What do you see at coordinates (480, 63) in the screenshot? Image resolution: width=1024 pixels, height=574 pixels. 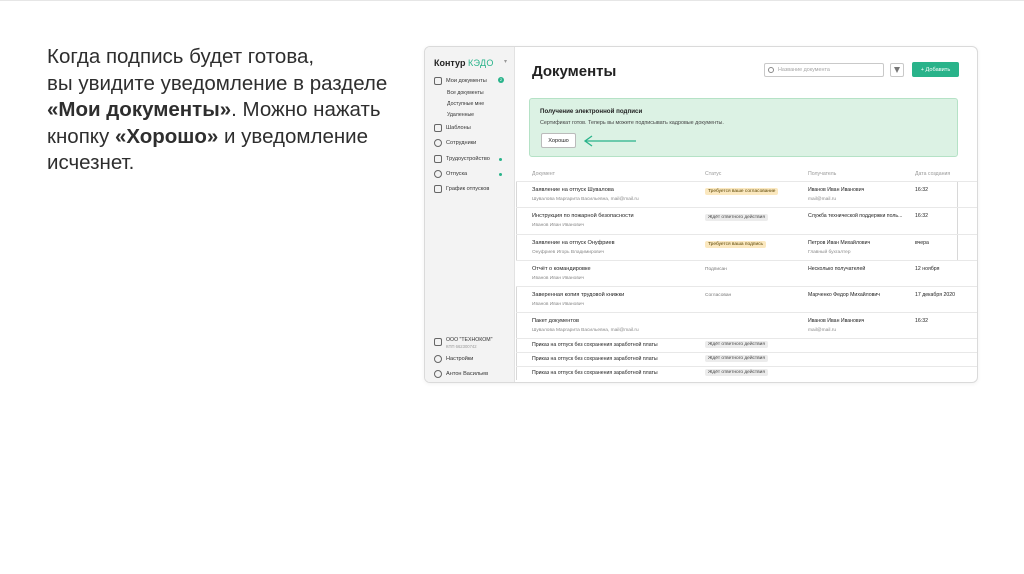 I see `logo-product: КЭДО` at bounding box center [480, 63].